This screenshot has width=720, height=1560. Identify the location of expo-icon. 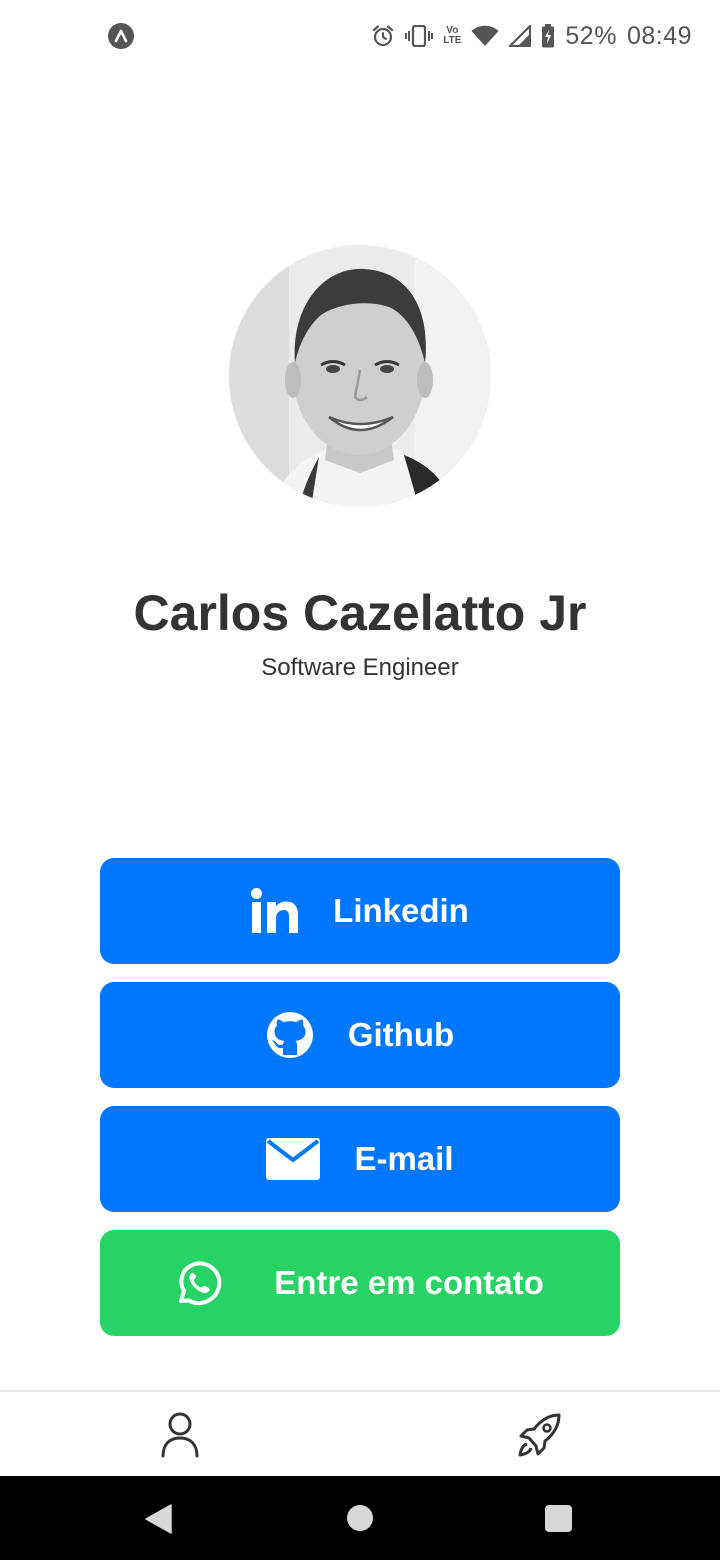
(121, 36).